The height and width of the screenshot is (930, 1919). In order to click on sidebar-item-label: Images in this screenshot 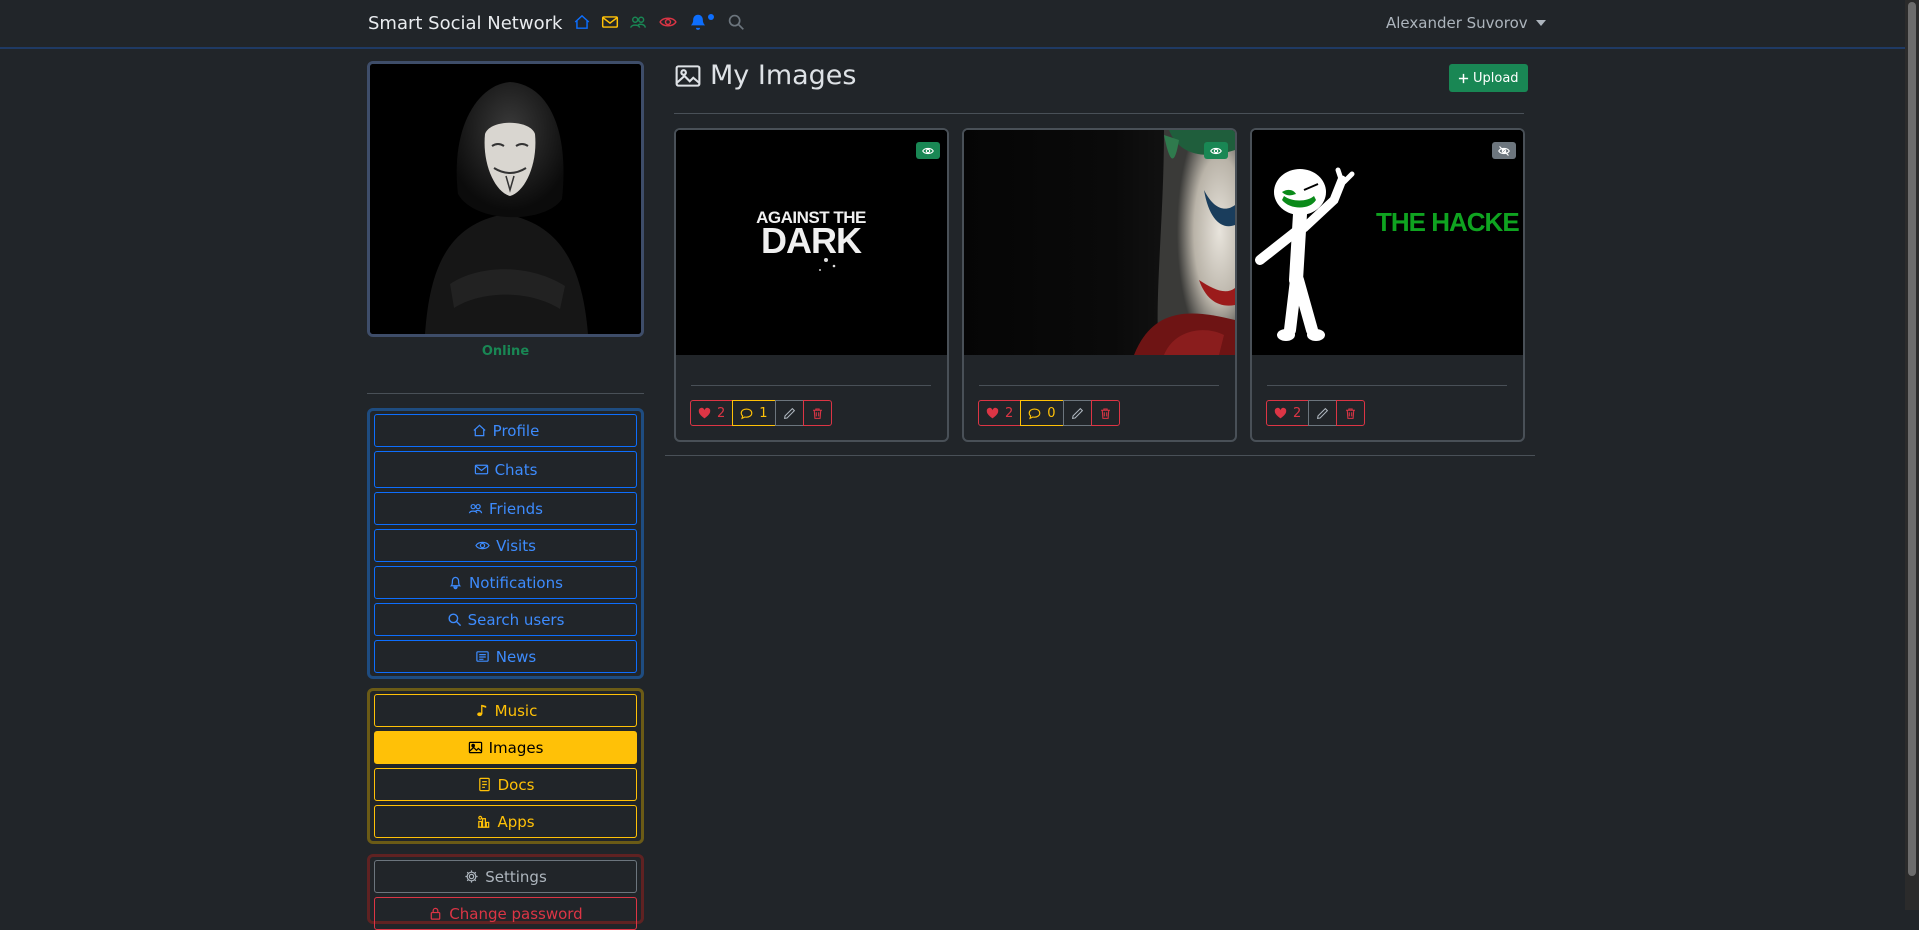, I will do `click(516, 747)`.